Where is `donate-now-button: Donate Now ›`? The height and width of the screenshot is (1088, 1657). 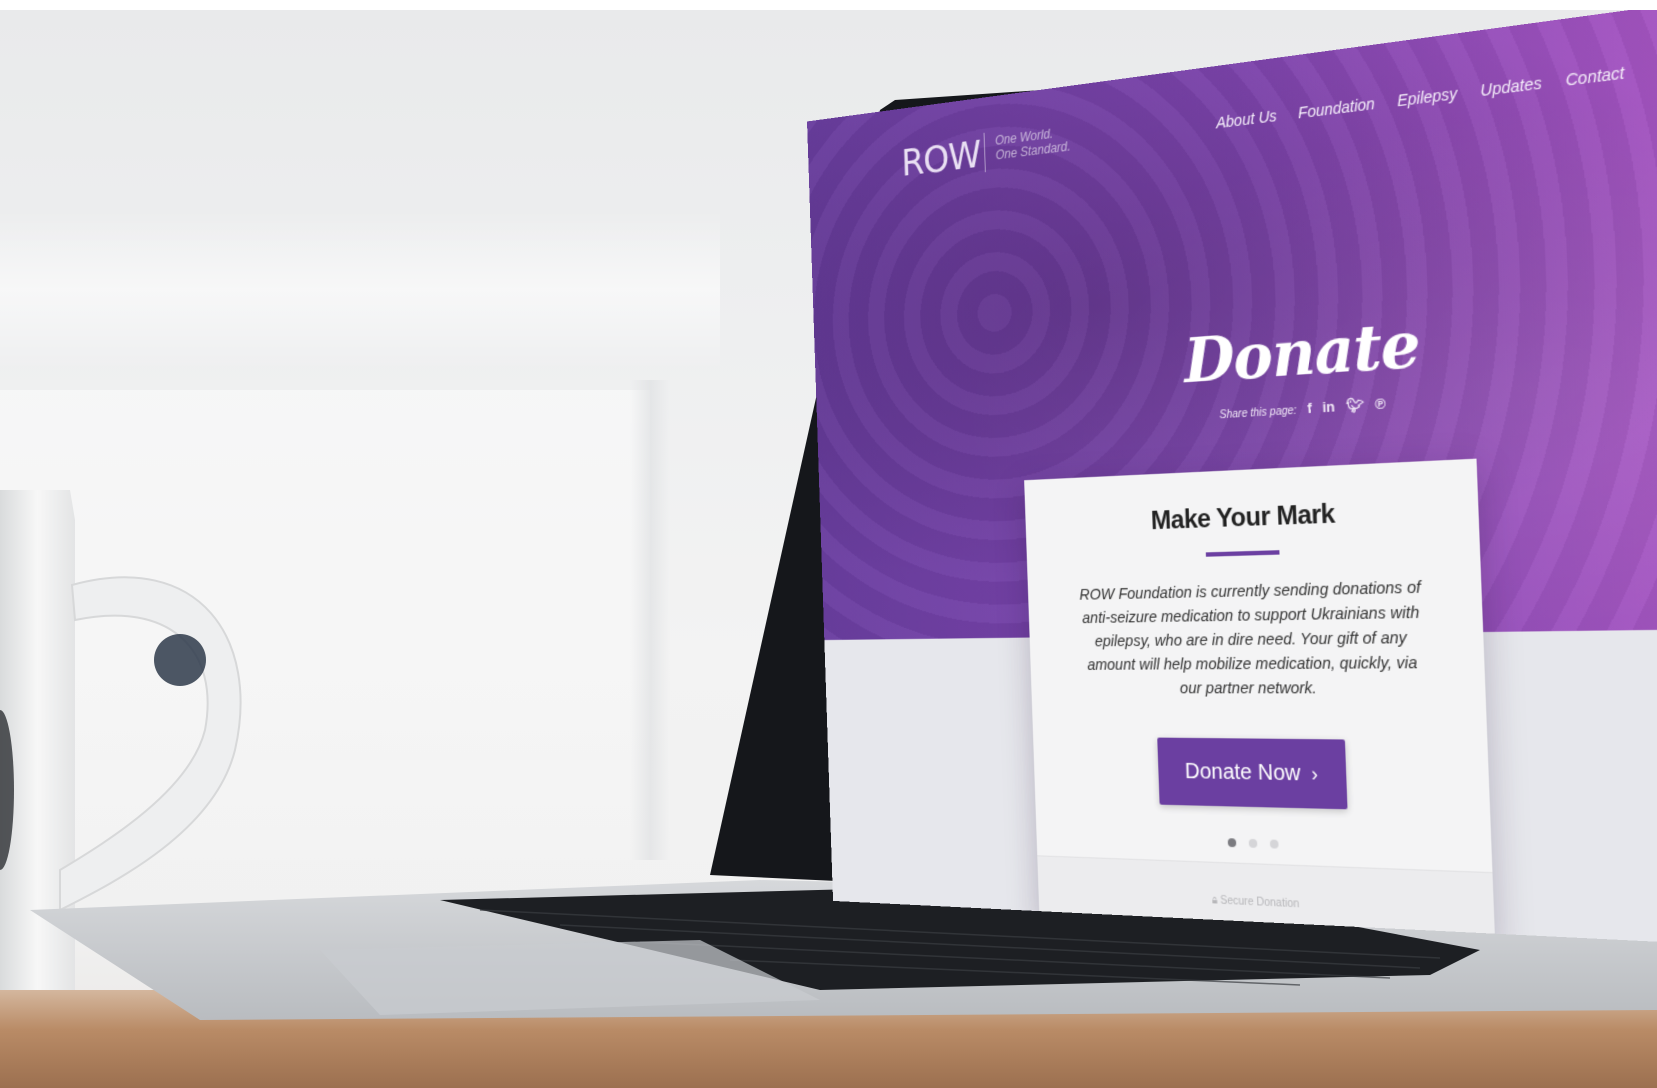
donate-now-button: Donate Now › is located at coordinates (1252, 773).